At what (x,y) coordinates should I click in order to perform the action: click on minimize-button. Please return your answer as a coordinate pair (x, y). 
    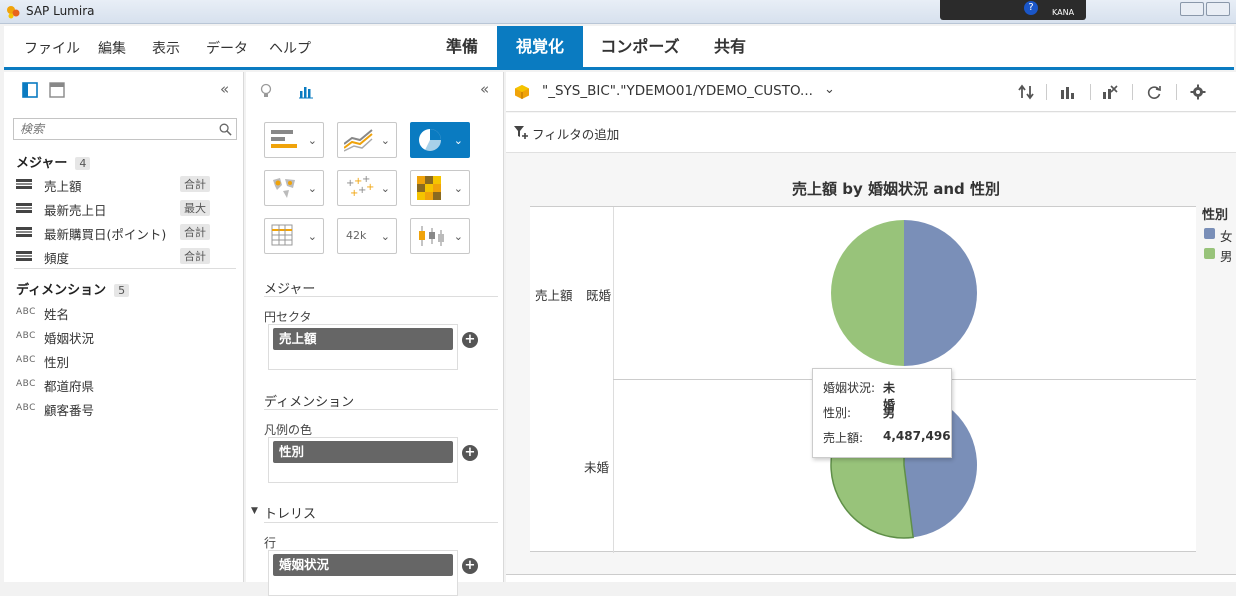
    Looking at the image, I should click on (1192, 9).